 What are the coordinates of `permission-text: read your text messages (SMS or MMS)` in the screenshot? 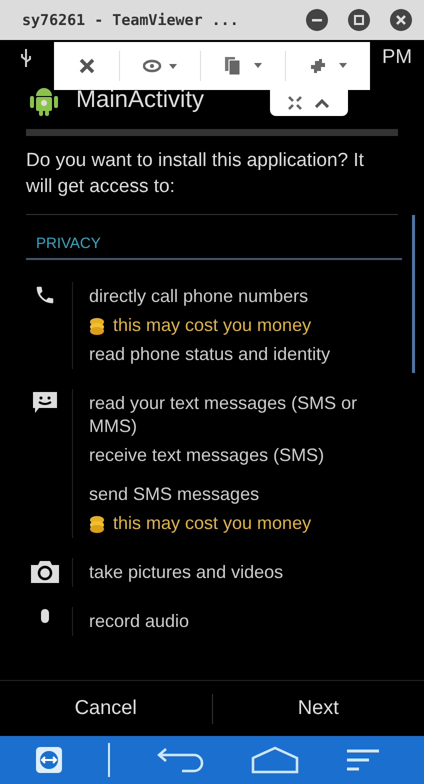 It's located at (223, 415).